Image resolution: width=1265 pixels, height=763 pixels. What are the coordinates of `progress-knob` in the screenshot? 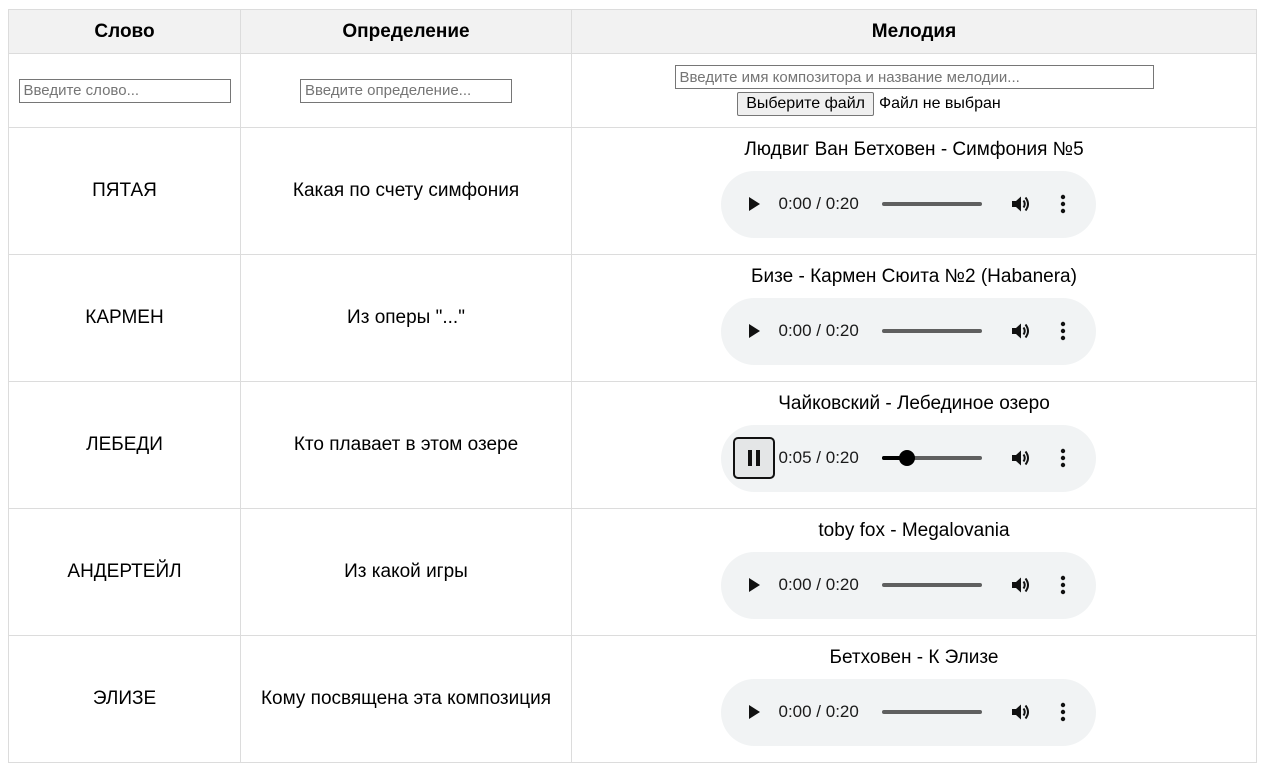 It's located at (906, 458).